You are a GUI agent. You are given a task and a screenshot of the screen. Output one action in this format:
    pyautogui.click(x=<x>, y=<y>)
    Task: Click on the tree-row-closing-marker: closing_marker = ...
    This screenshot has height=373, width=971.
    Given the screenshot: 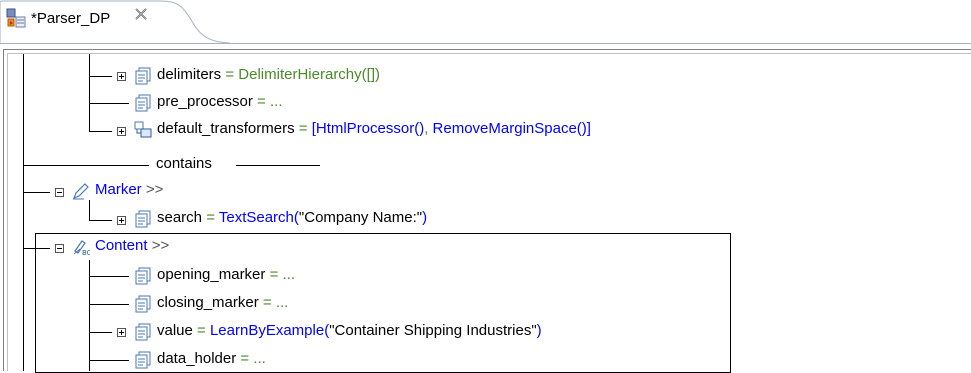 What is the action you would take?
    pyautogui.click(x=222, y=302)
    